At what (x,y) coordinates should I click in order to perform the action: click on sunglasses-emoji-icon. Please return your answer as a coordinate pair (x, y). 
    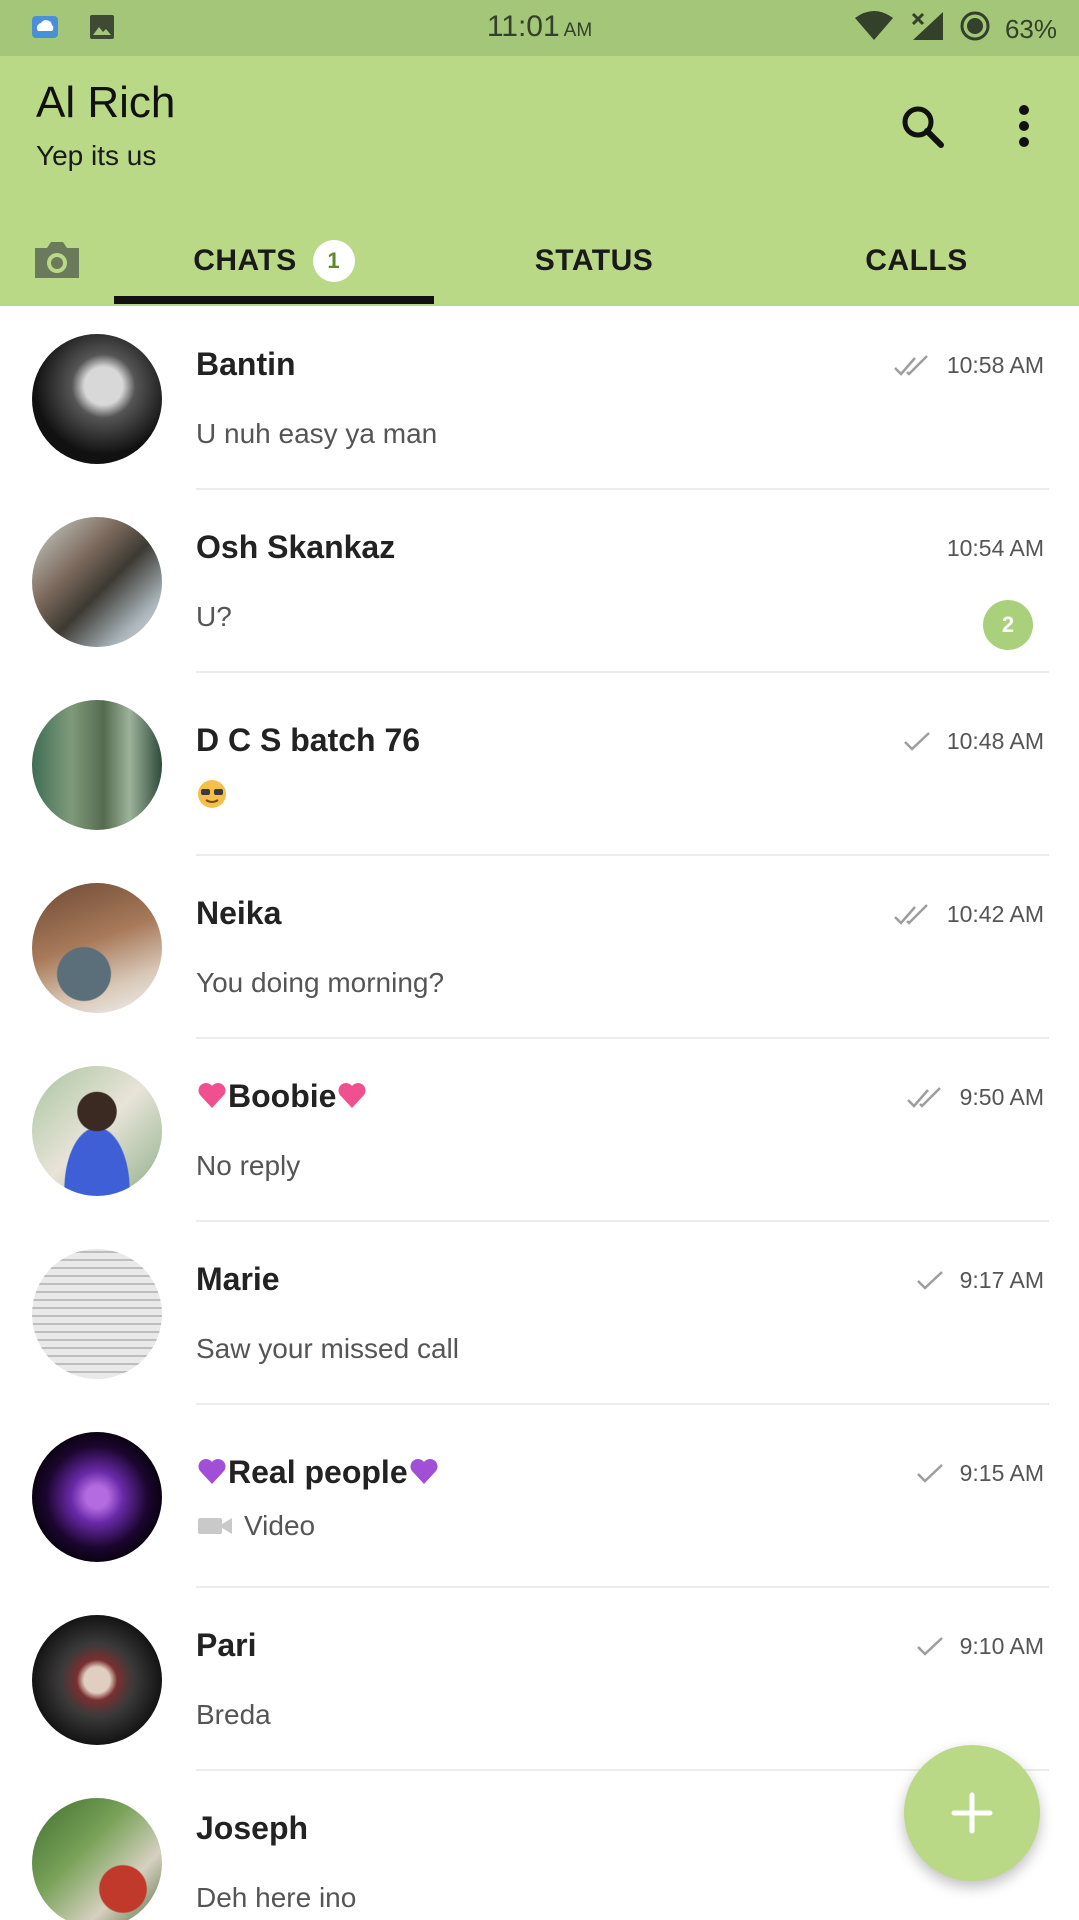
    Looking at the image, I should click on (212, 794).